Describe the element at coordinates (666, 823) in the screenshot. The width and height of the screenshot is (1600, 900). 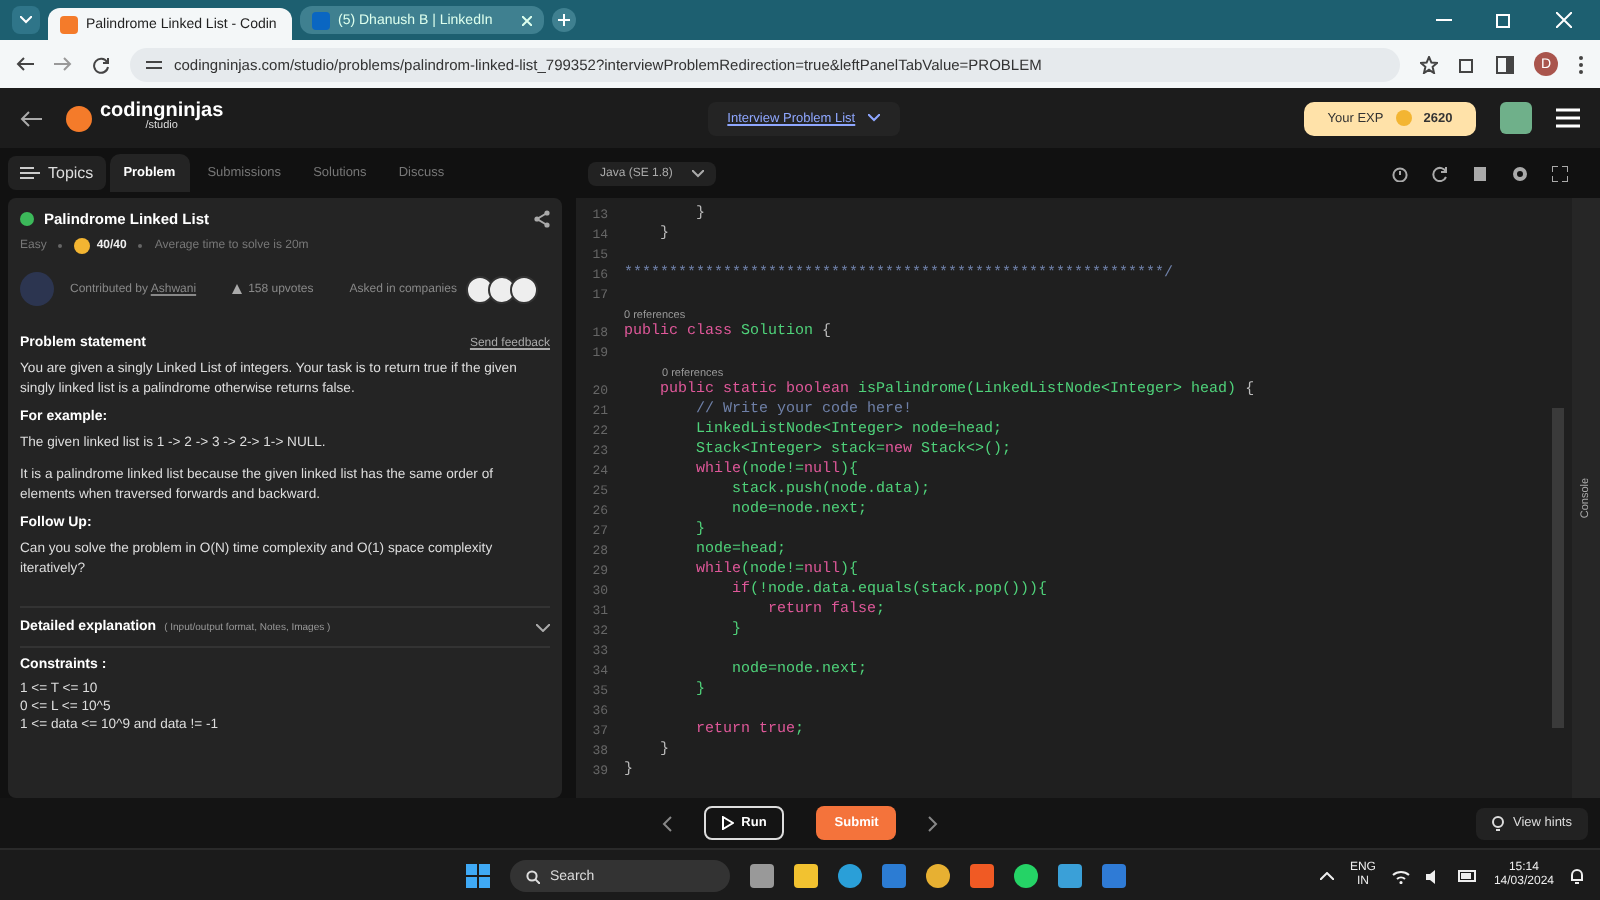
I see `previous-icon` at that location.